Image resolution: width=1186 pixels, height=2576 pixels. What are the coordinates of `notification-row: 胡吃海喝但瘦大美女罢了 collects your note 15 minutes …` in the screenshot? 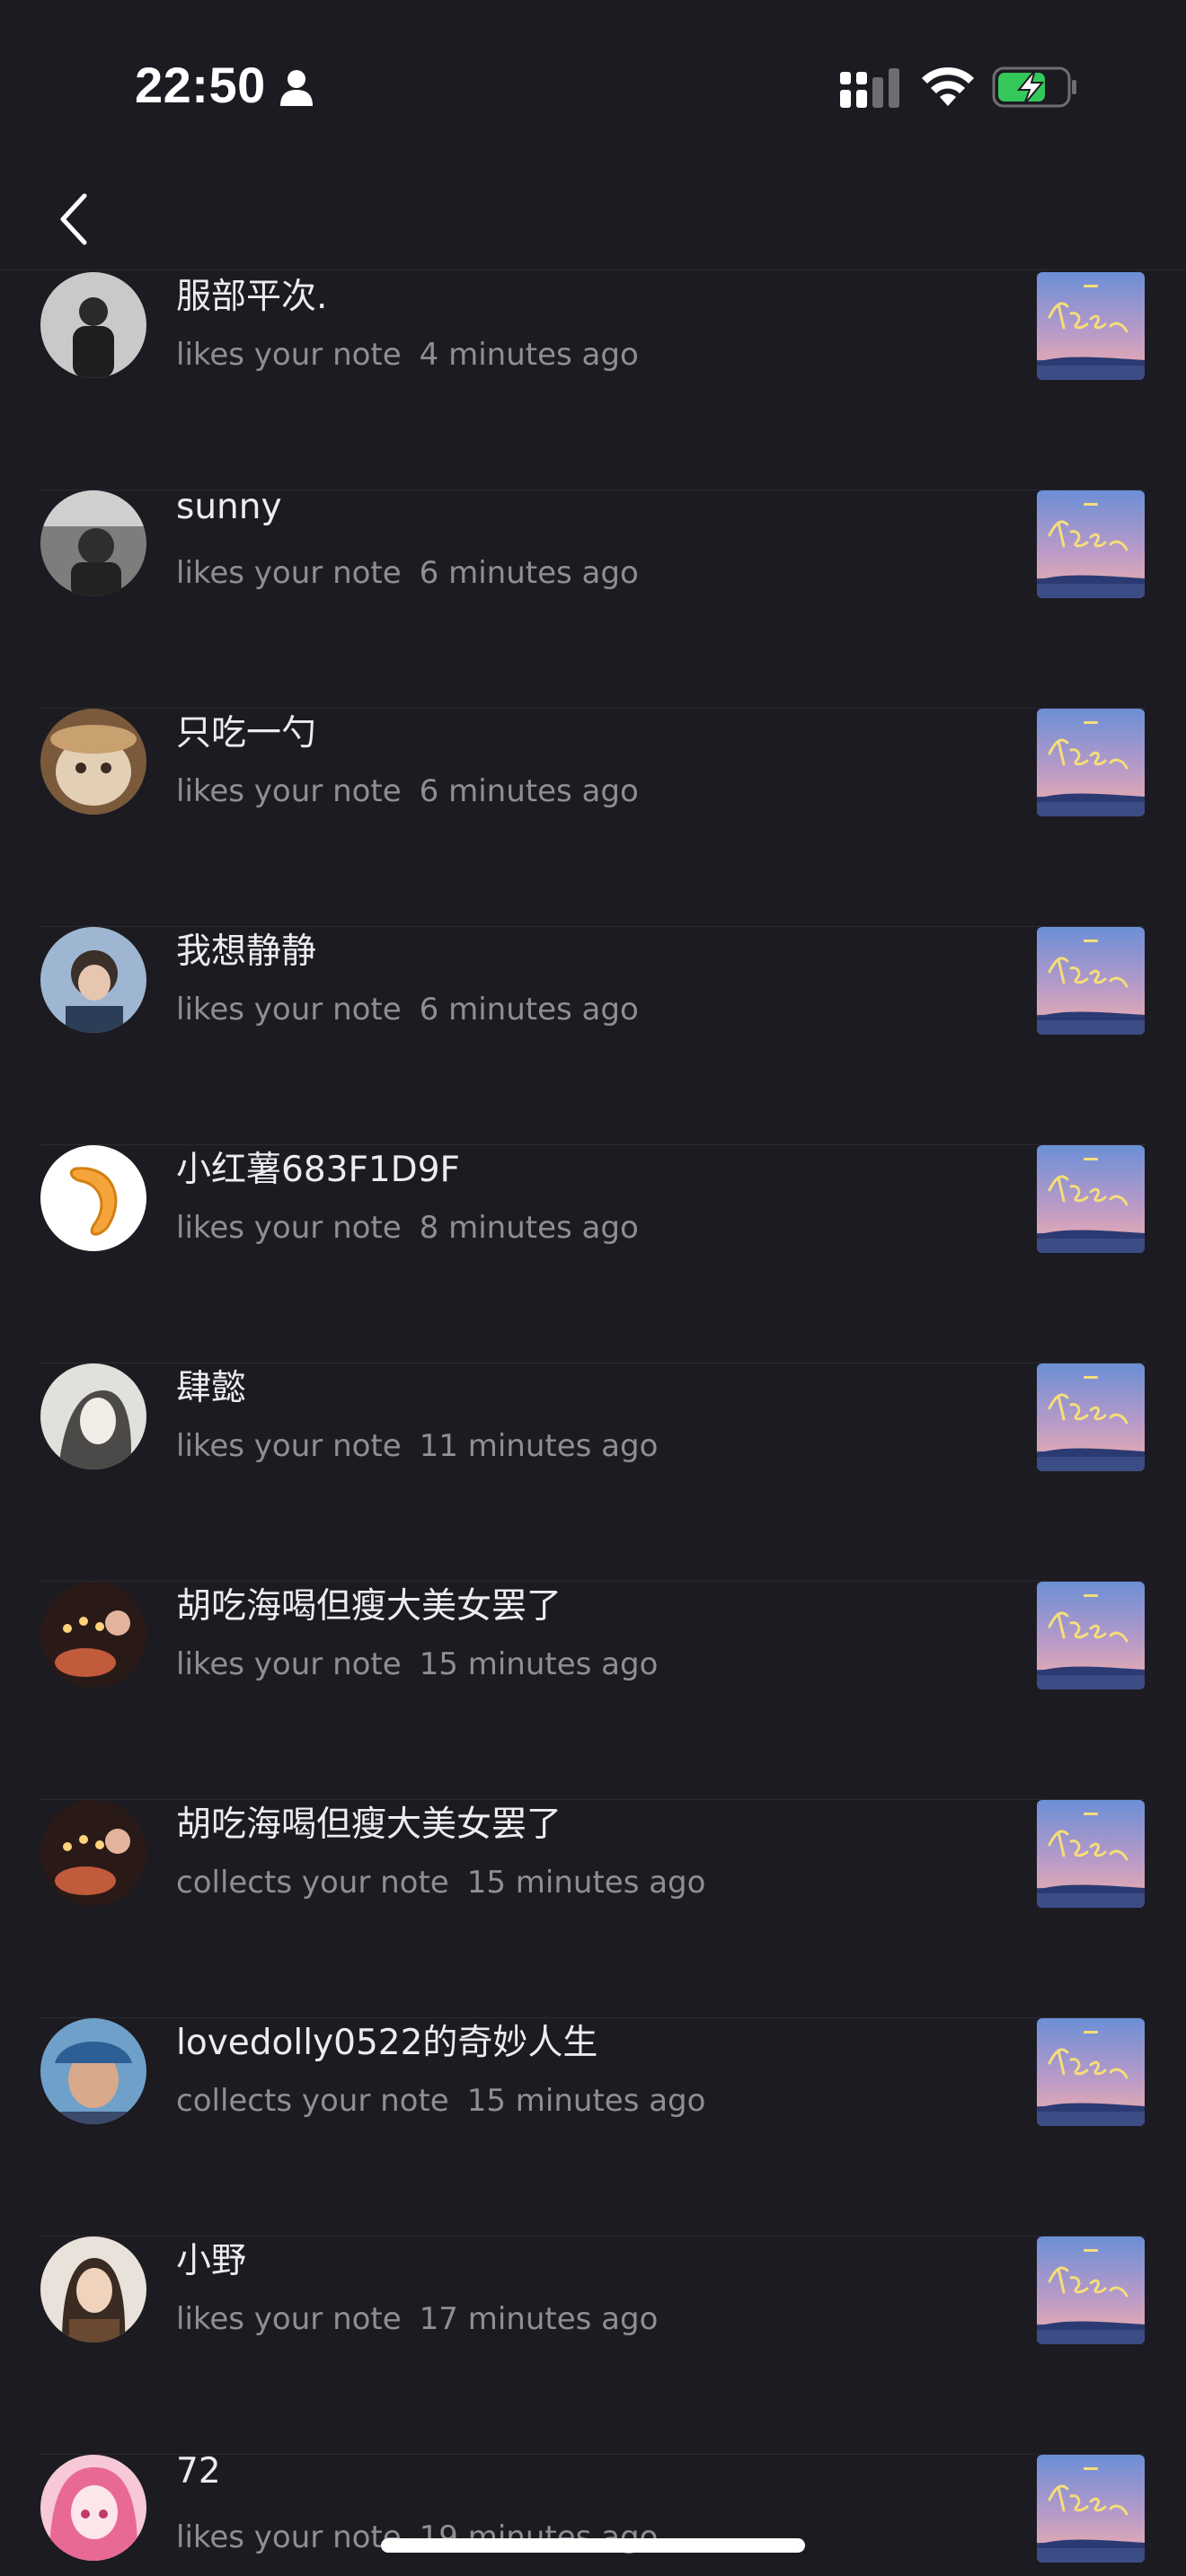 It's located at (593, 1909).